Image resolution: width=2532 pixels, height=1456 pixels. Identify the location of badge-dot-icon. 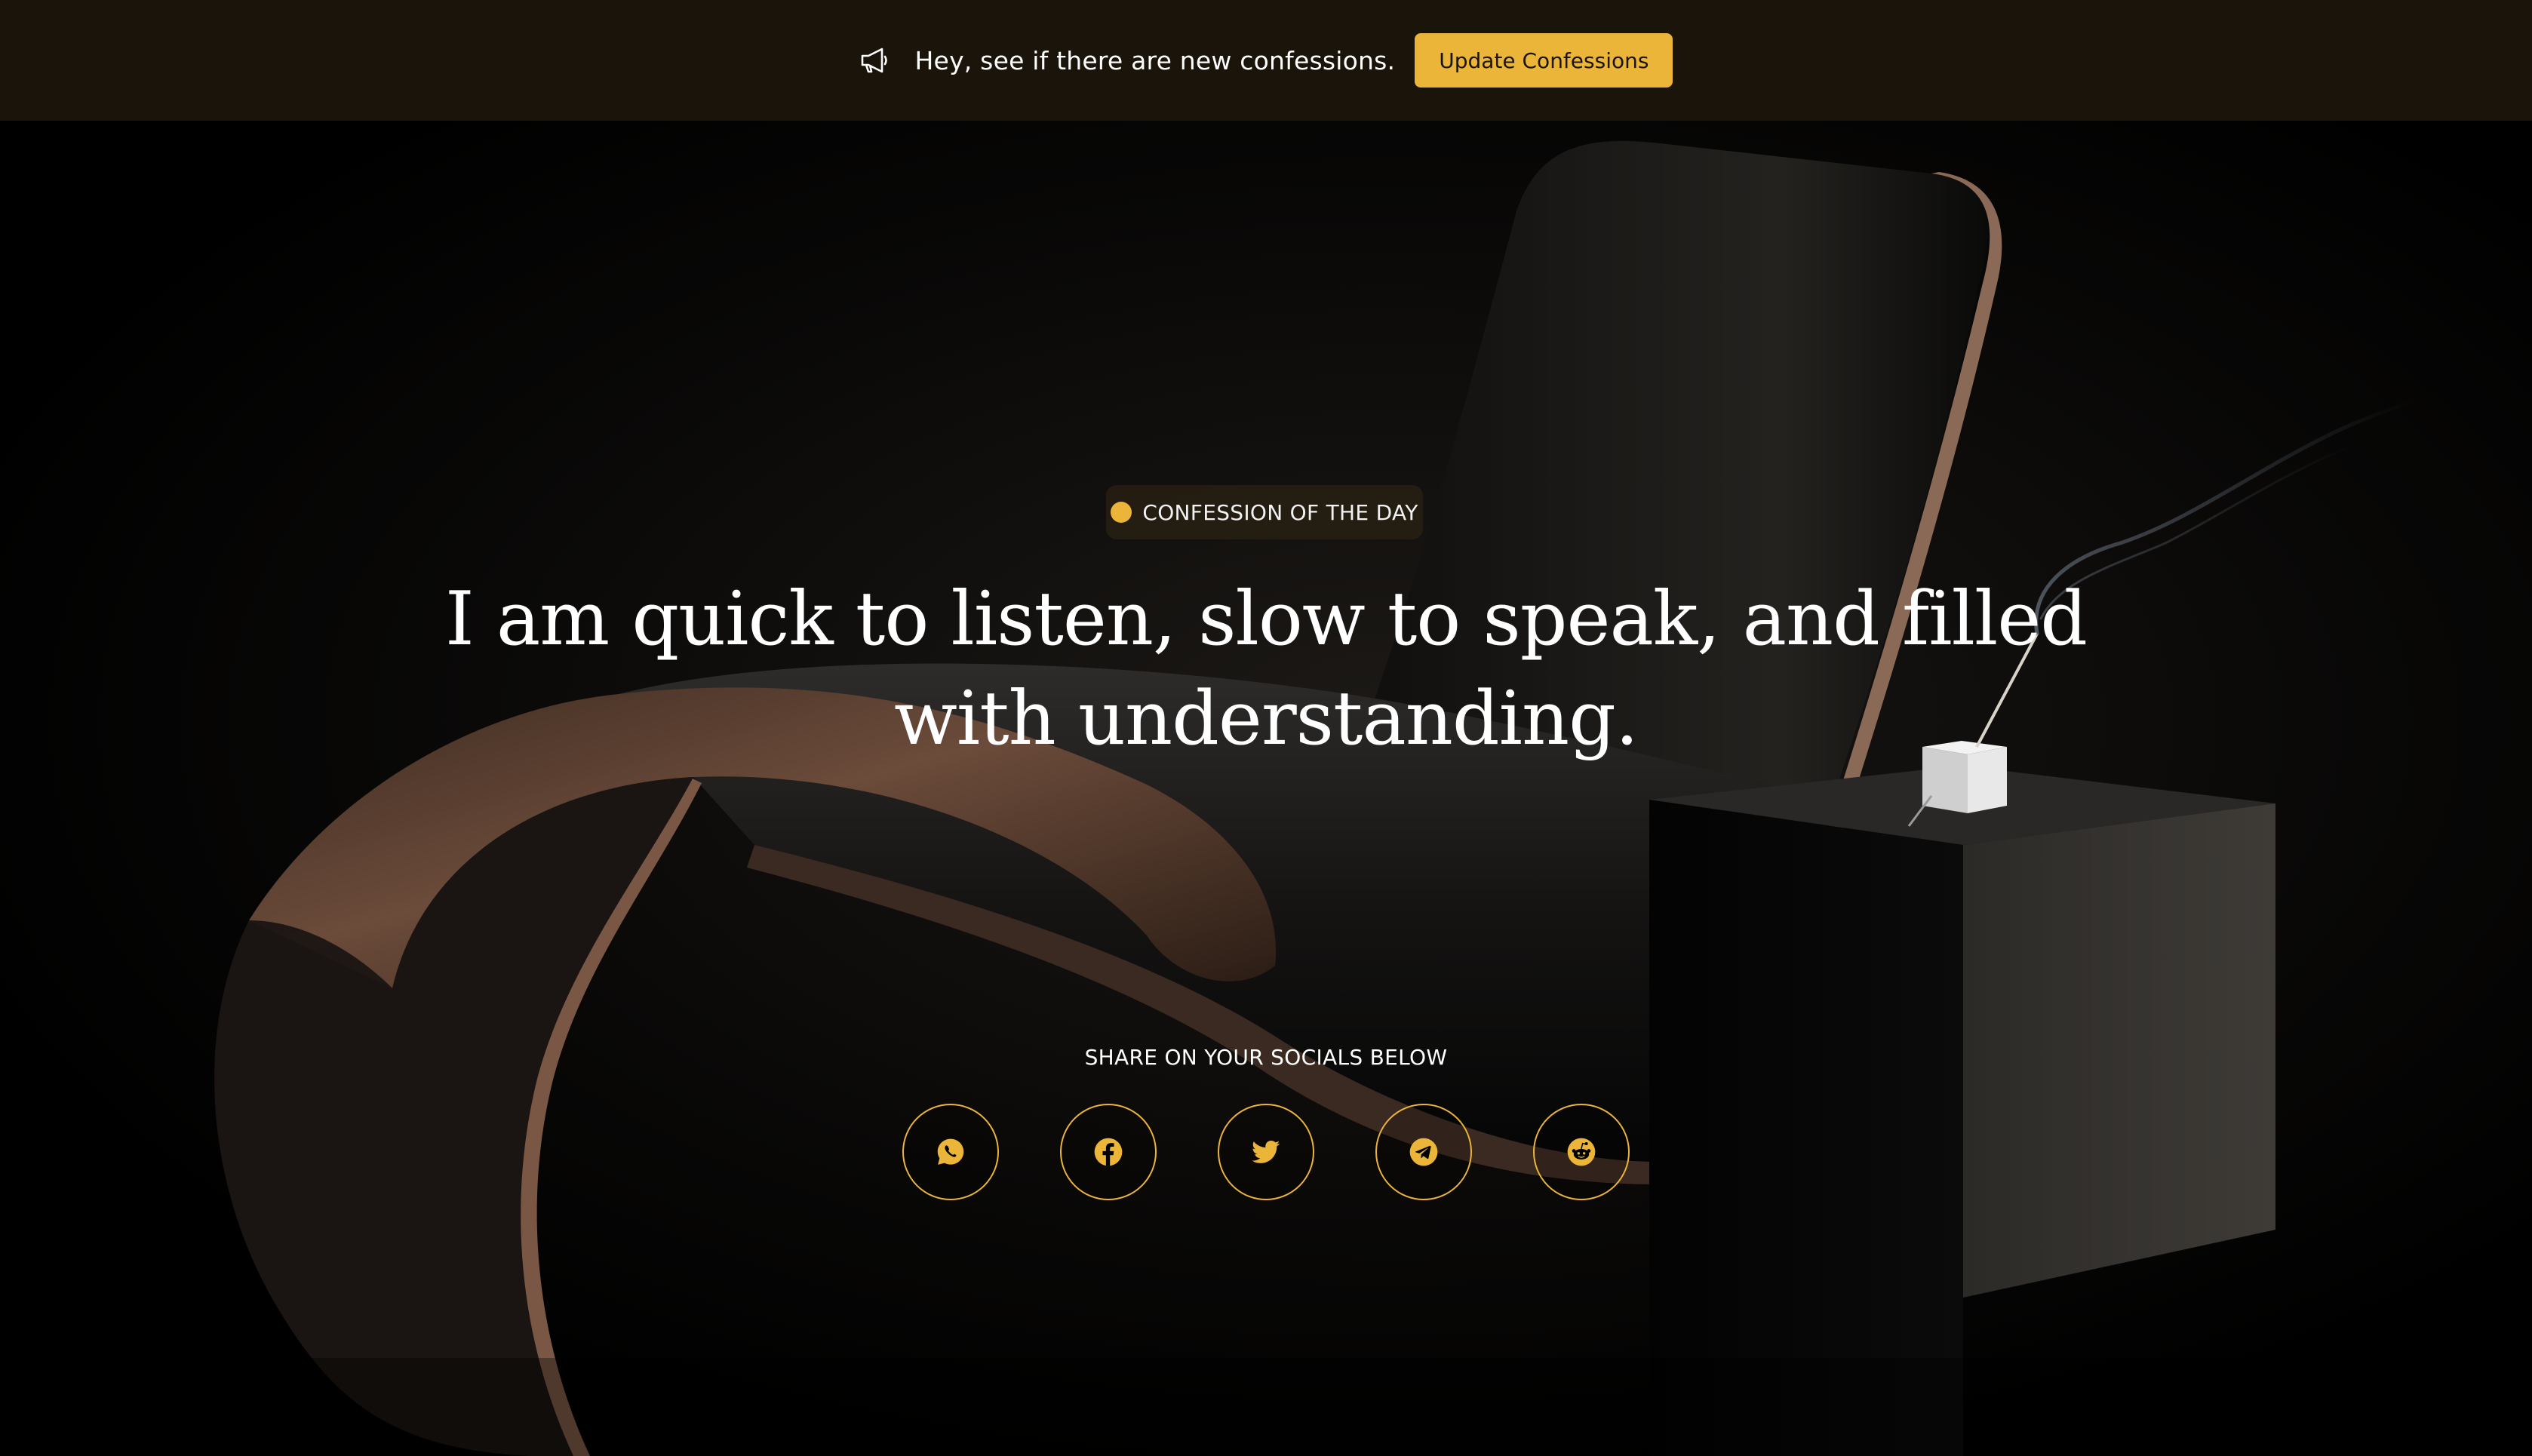
(1121, 512).